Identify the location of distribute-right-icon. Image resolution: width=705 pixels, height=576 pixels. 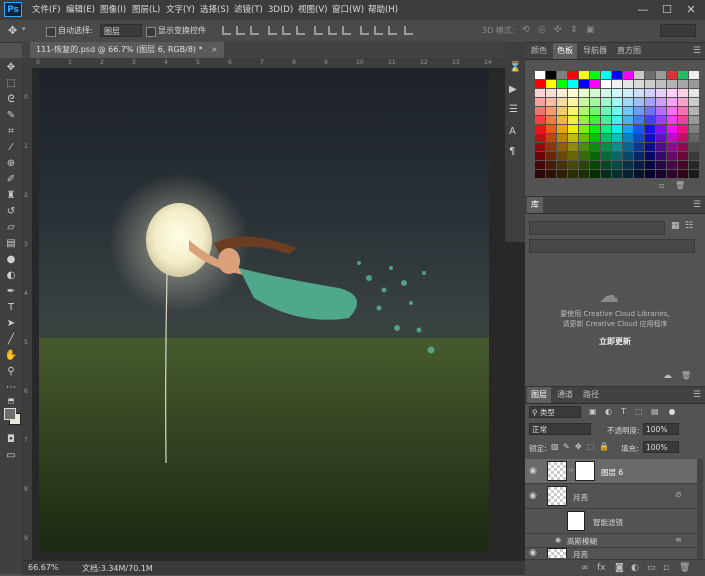
(392, 30).